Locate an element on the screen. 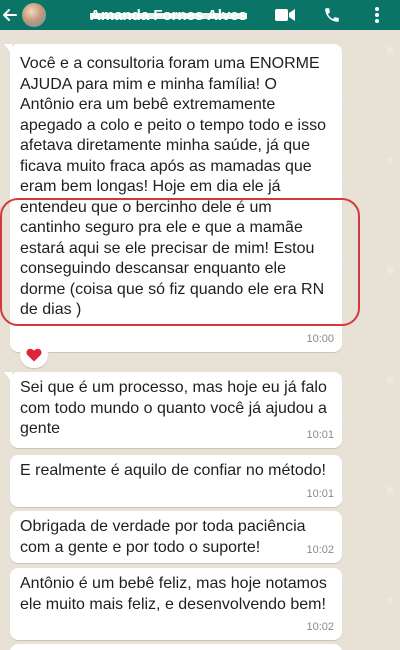  chat-header: Amanda Fornes Alves is located at coordinates (200, 15).